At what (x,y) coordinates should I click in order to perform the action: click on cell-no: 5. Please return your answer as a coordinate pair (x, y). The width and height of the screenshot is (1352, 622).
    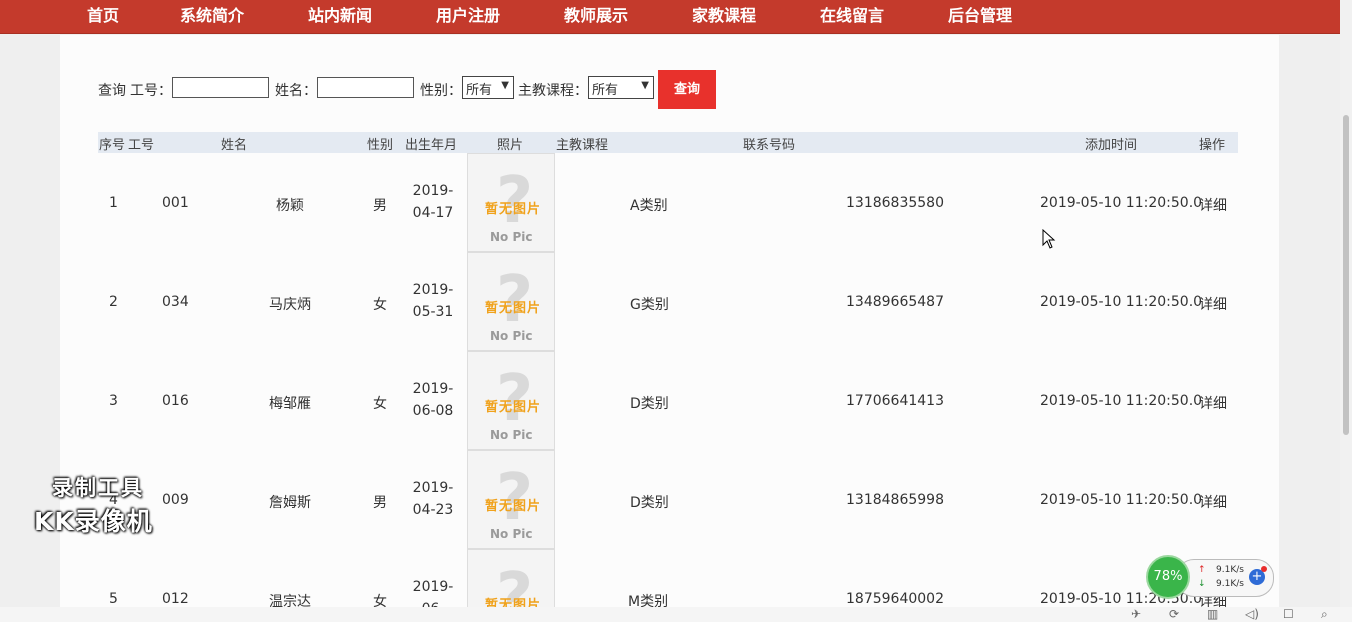
    Looking at the image, I should click on (113, 599).